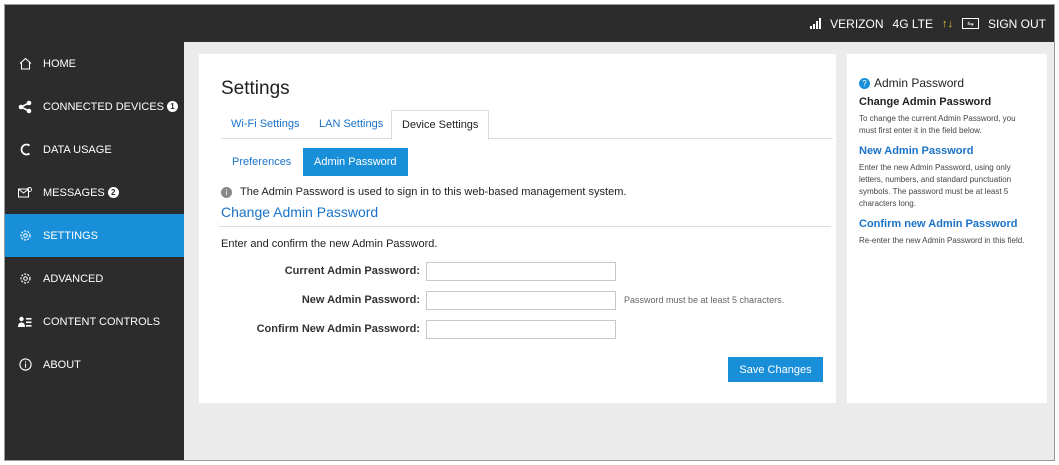 The image size is (1059, 465). What do you see at coordinates (255, 88) in the screenshot?
I see `page-title: Settings` at bounding box center [255, 88].